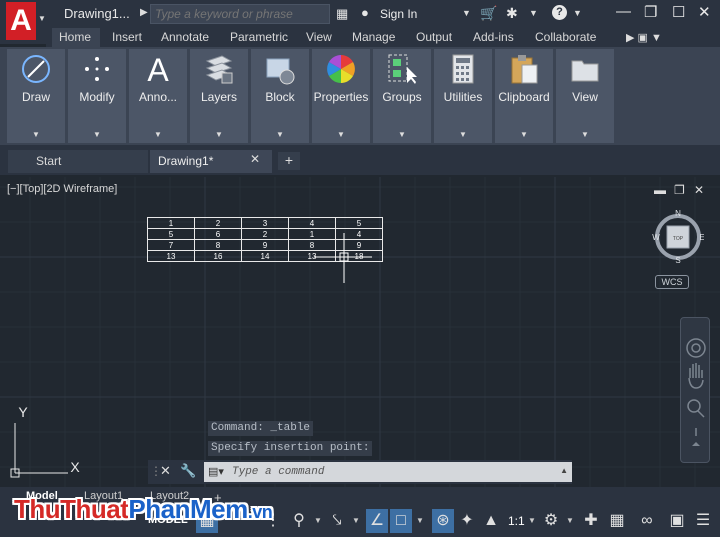 Image resolution: width=720 pixels, height=537 pixels. What do you see at coordinates (644, 37) in the screenshot?
I see `more-tabs-icon: ▶ ▣ ▼` at bounding box center [644, 37].